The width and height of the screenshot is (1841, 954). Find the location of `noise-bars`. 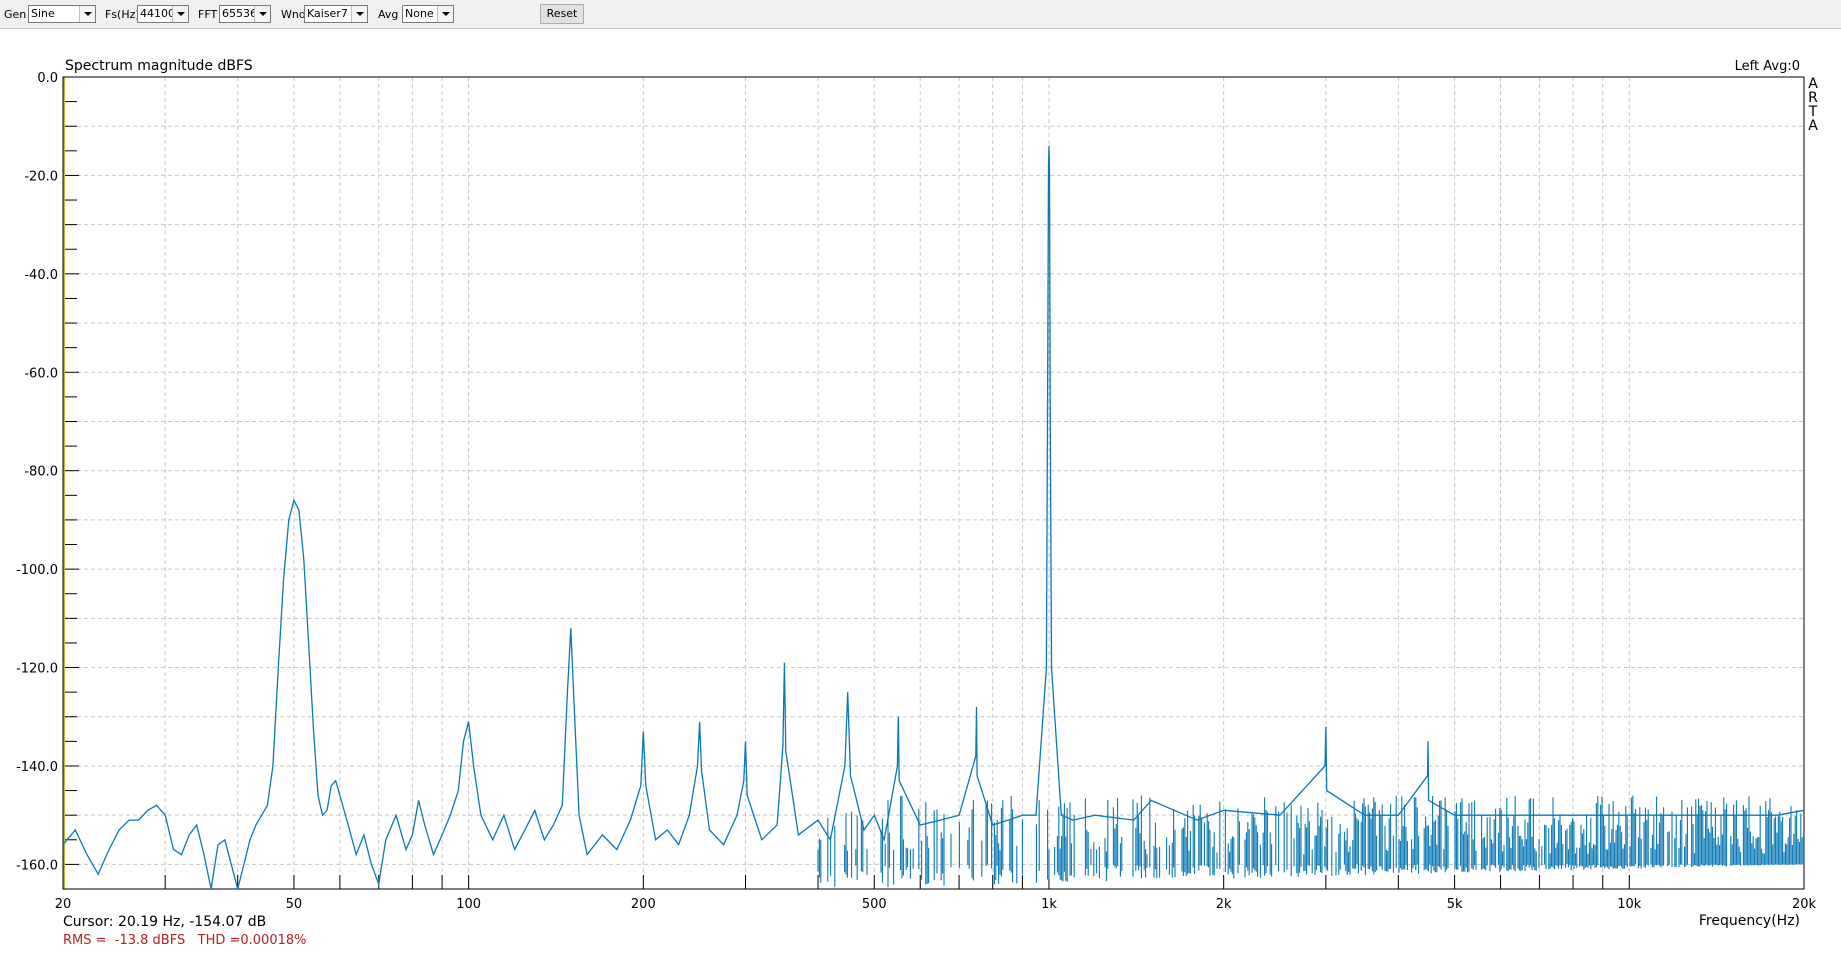

noise-bars is located at coordinates (1311, 841).